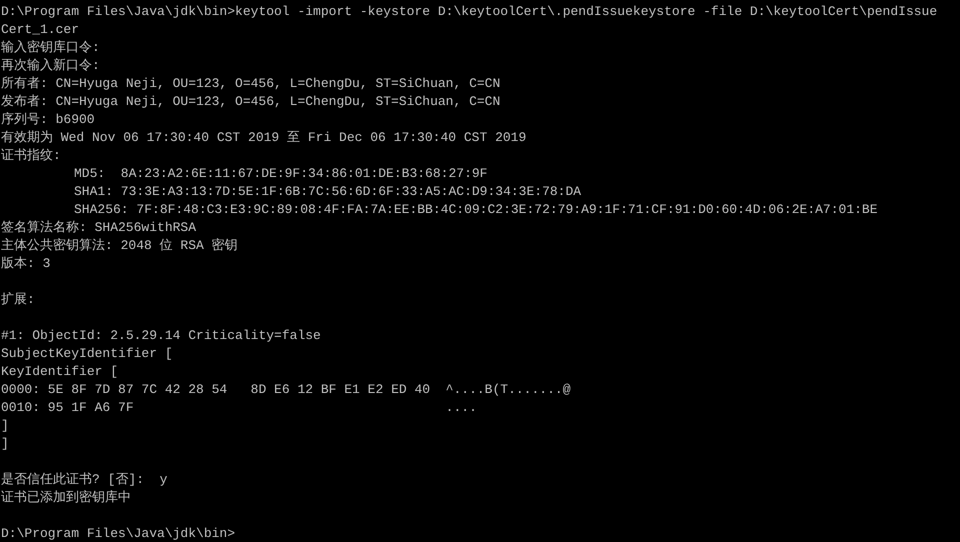  Describe the element at coordinates (59, 372) in the screenshot. I see `console-line: KeyIdentifier [` at that location.